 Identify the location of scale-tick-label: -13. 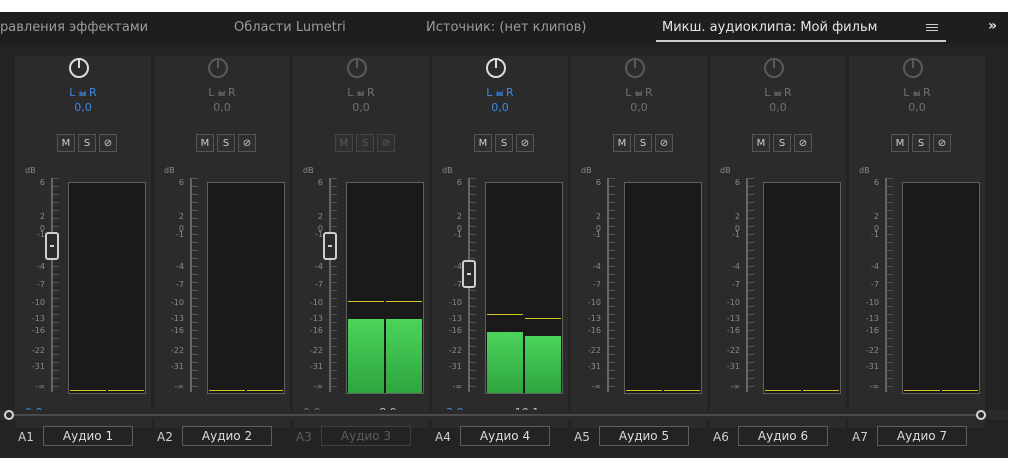
(455, 318).